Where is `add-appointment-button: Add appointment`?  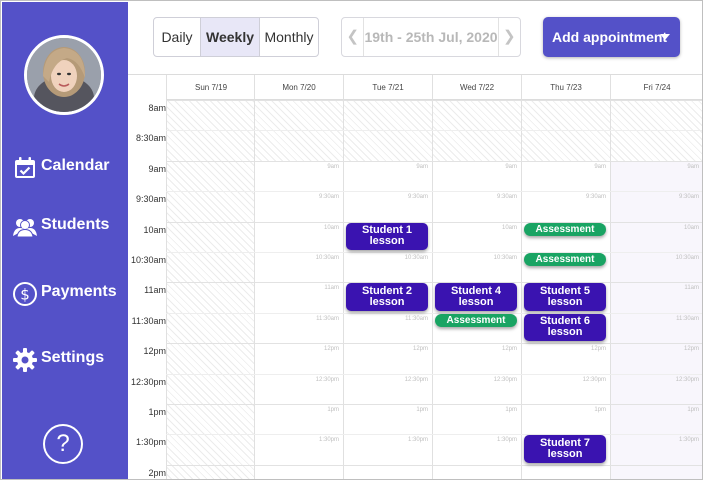 add-appointment-button: Add appointment is located at coordinates (611, 37).